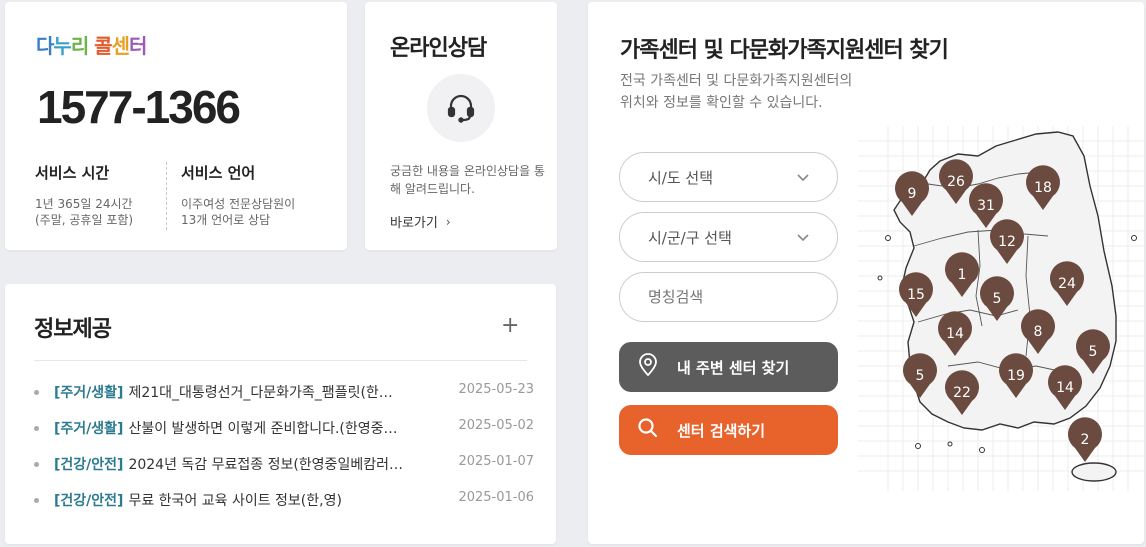 The height and width of the screenshot is (547, 1146). I want to click on info-list-item: [건강/안전] 무료 한국어 교육 사이트 정보(한,영) 2025-01-06, so click(284, 508).